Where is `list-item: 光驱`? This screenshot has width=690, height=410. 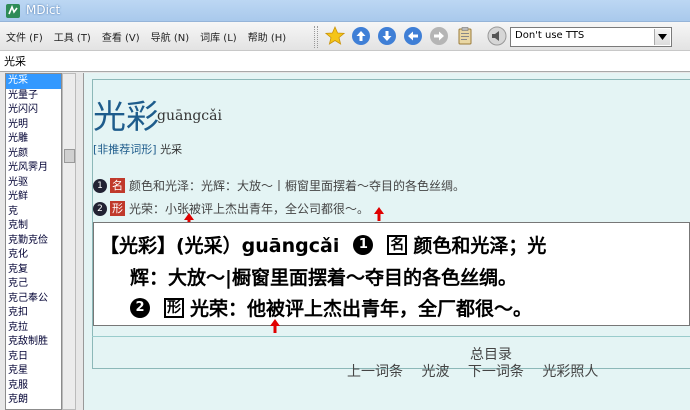 list-item: 光驱 is located at coordinates (33, 183).